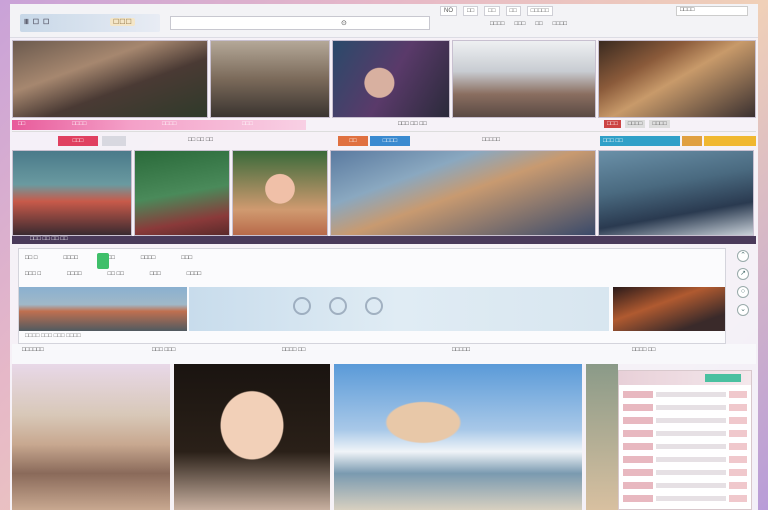  What do you see at coordinates (390, 141) in the screenshot?
I see `blue-button: □□□□` at bounding box center [390, 141].